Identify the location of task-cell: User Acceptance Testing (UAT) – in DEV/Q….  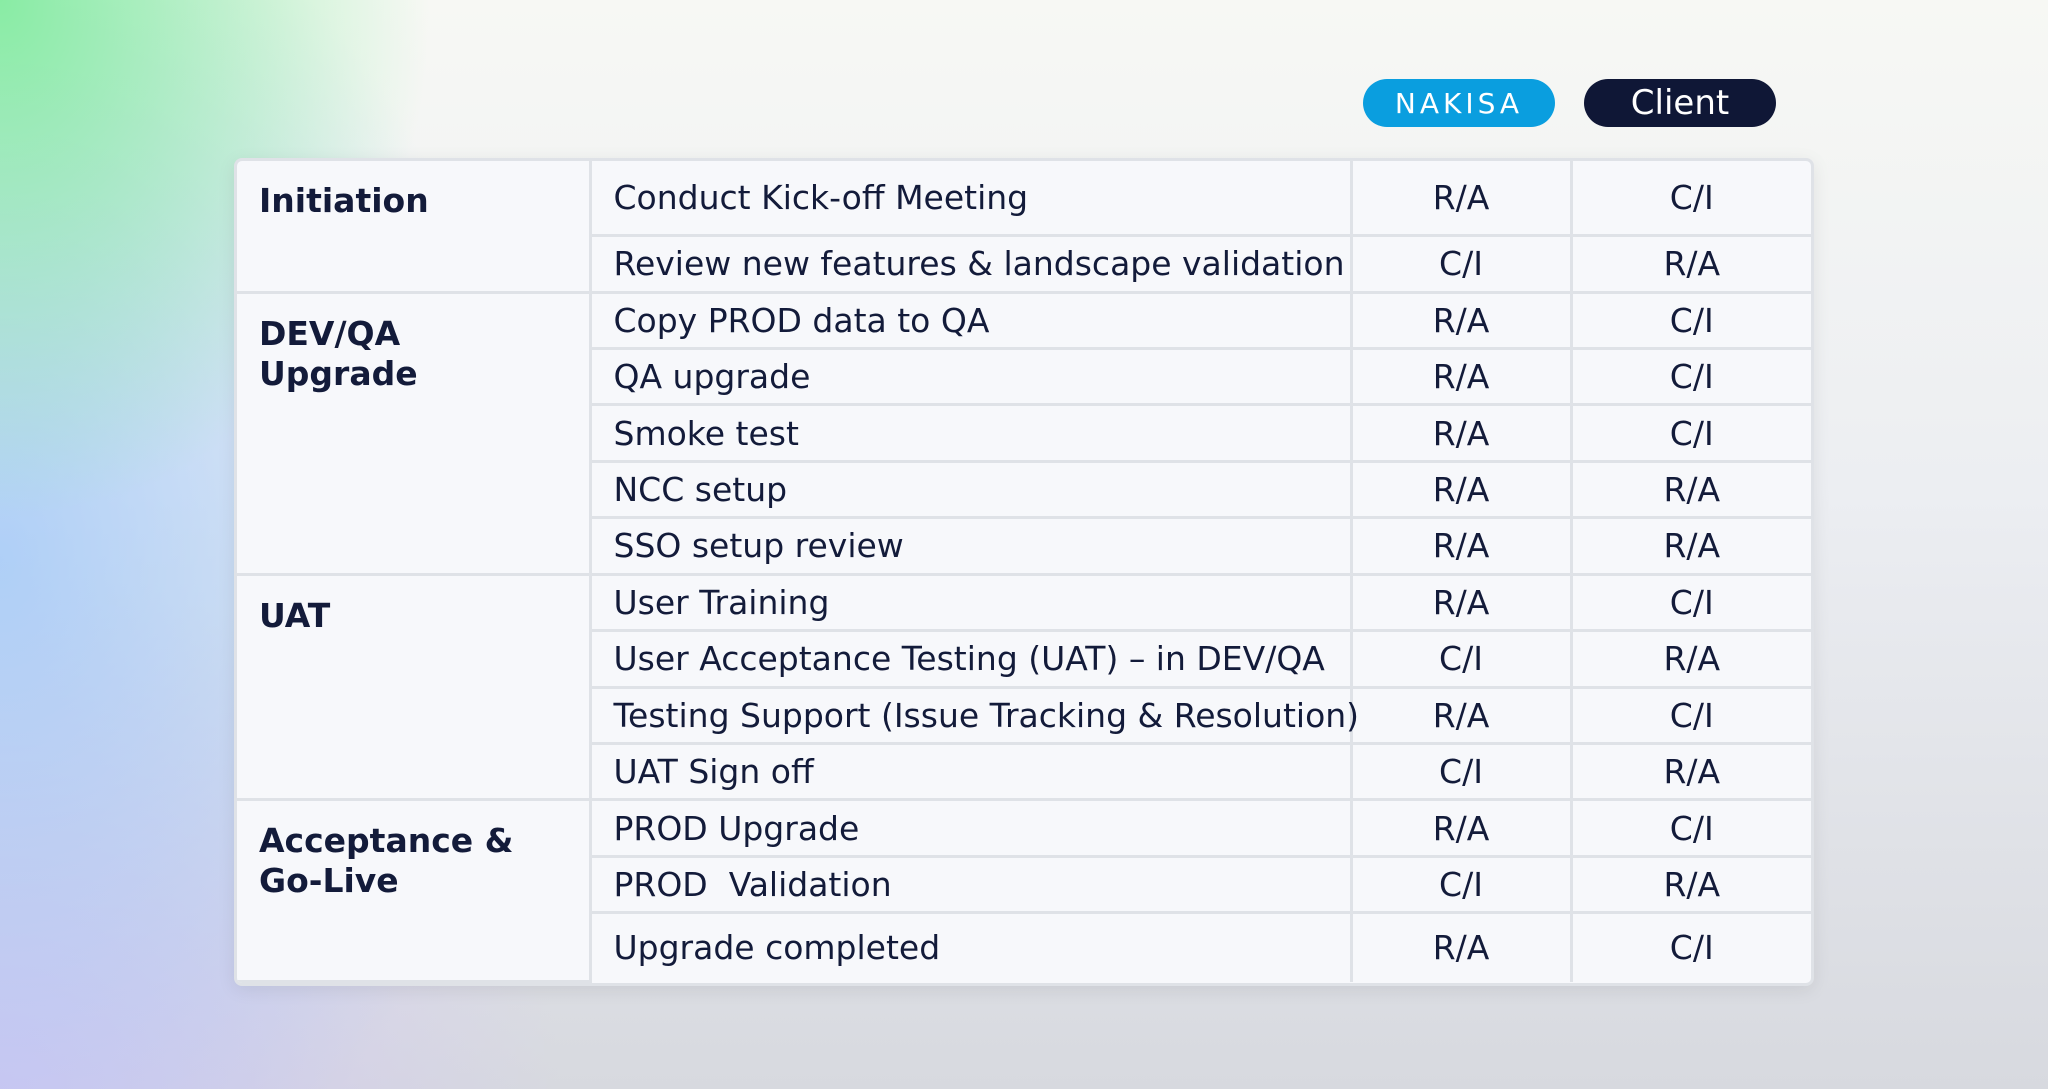
(971, 659).